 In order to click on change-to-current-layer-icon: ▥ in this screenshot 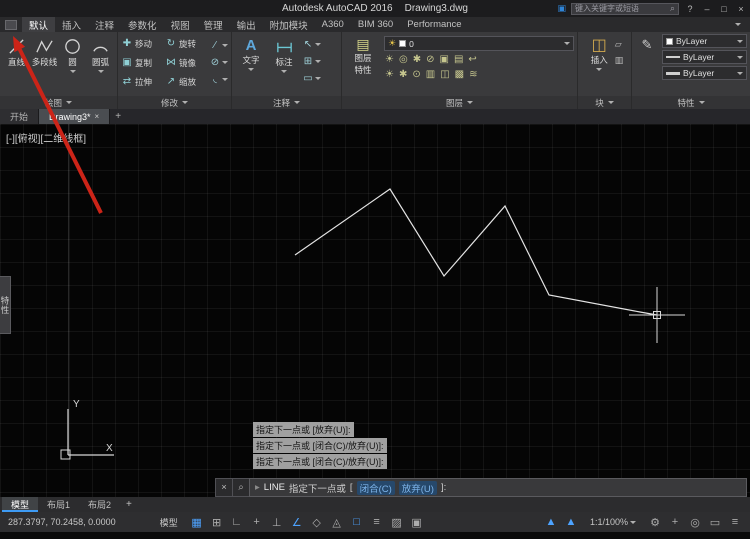, I will do `click(430, 74)`.